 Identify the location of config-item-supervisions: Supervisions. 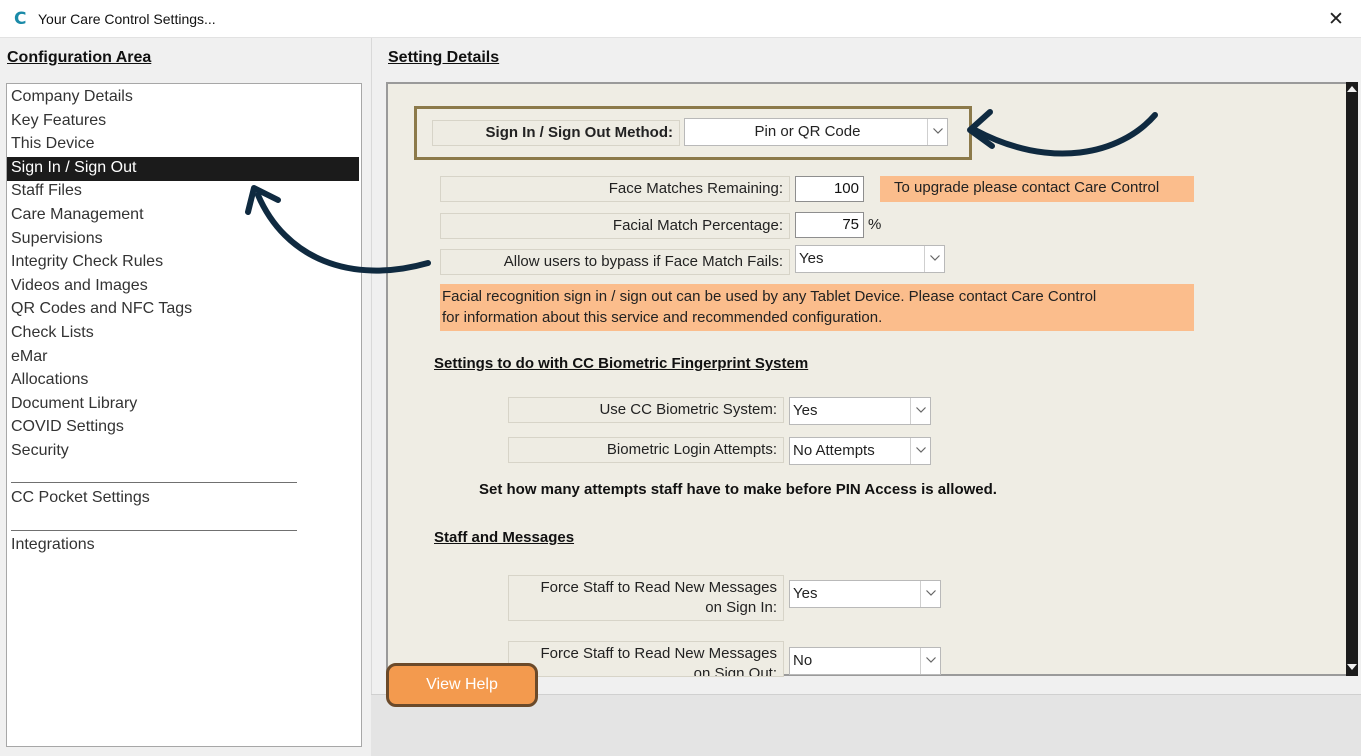
(183, 240).